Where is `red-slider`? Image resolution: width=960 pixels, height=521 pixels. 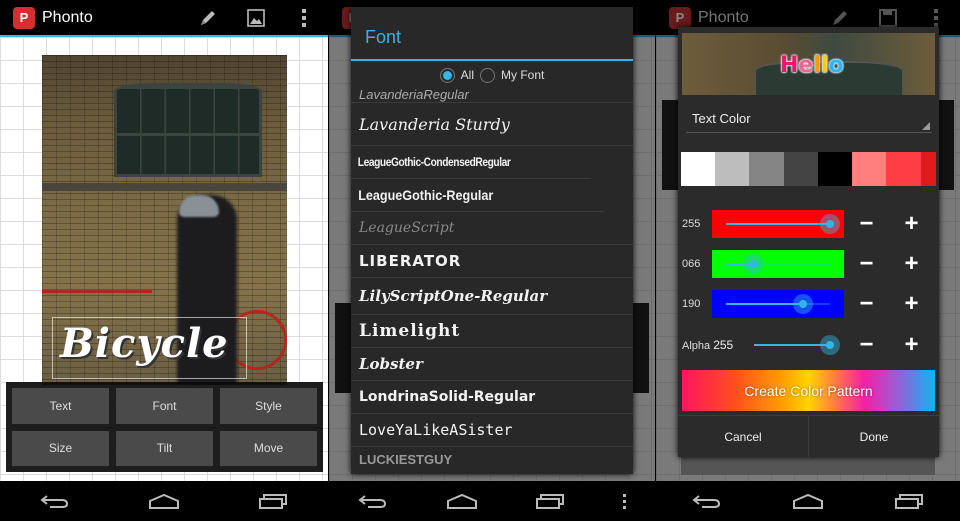 red-slider is located at coordinates (778, 224).